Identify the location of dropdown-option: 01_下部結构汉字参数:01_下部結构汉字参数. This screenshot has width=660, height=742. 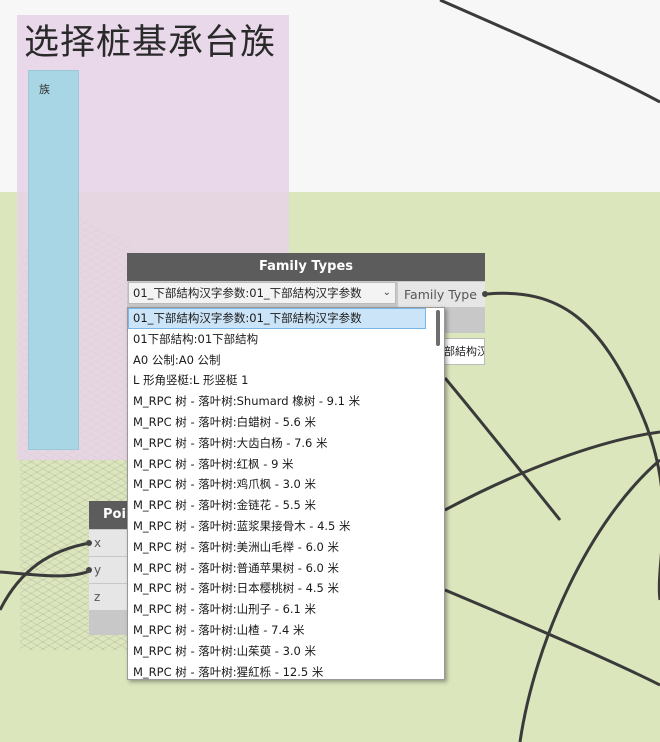
(277, 318).